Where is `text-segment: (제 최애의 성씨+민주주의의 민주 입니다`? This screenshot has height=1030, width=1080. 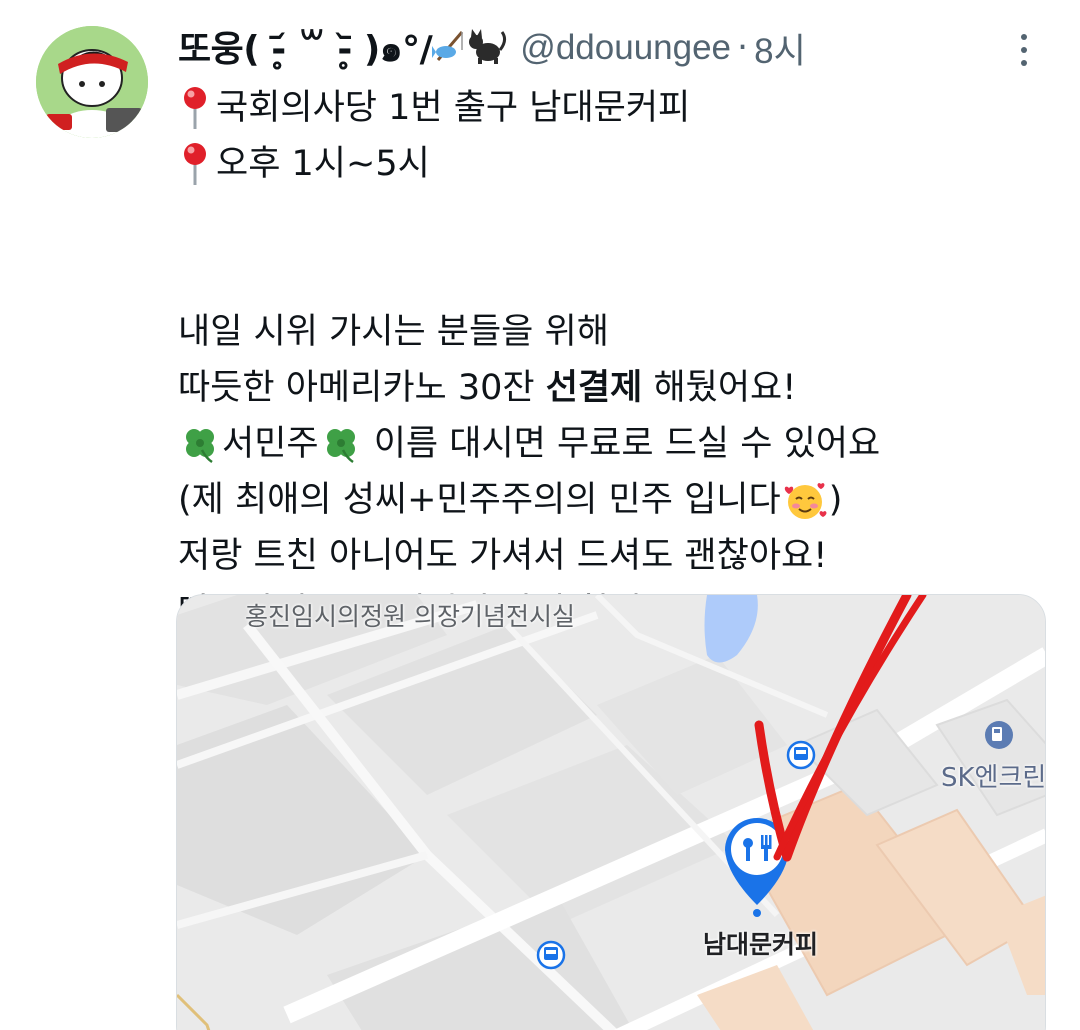 text-segment: (제 최애의 성씨+민주주의의 민주 입니다 is located at coordinates (479, 500).